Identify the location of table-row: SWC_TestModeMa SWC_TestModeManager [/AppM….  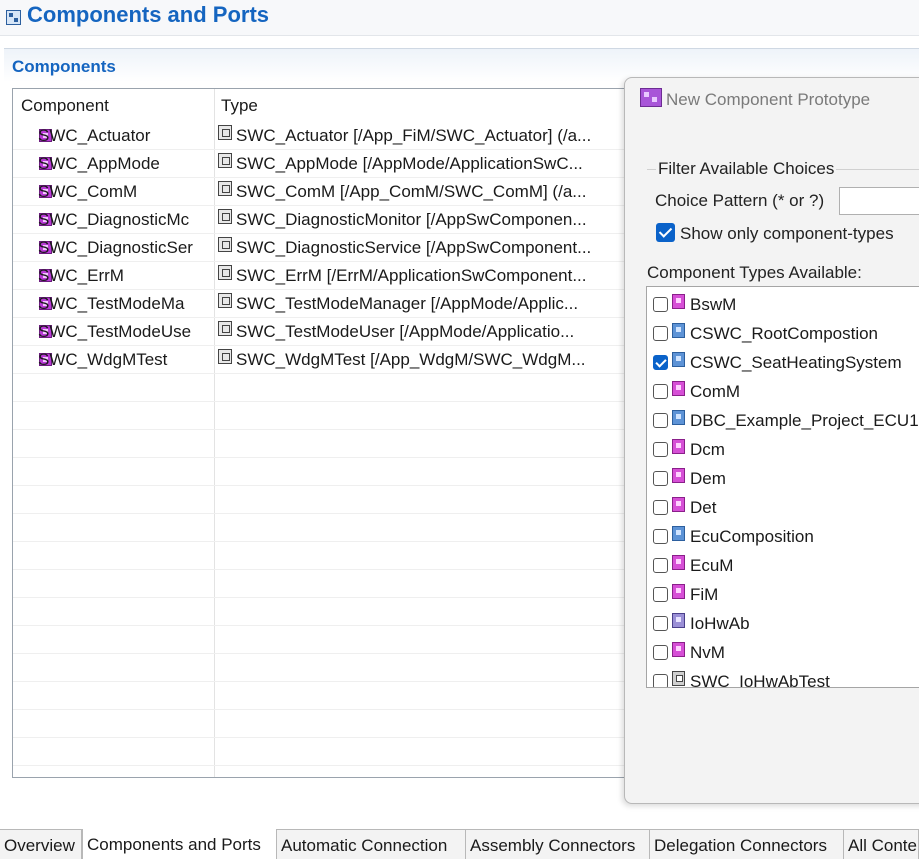
(327, 304).